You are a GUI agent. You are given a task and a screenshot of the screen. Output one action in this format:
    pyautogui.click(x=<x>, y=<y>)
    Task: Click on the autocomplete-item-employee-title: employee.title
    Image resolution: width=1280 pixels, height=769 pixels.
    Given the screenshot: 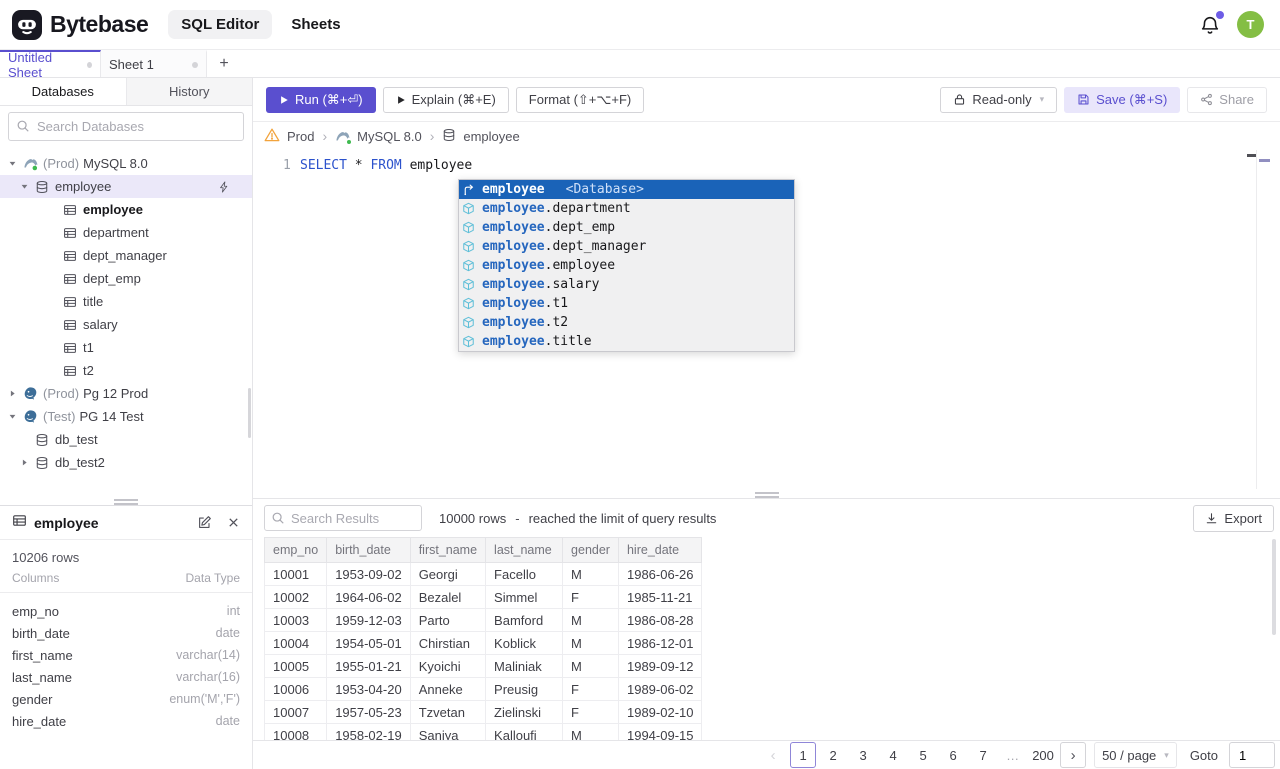 What is the action you would take?
    pyautogui.click(x=626, y=341)
    